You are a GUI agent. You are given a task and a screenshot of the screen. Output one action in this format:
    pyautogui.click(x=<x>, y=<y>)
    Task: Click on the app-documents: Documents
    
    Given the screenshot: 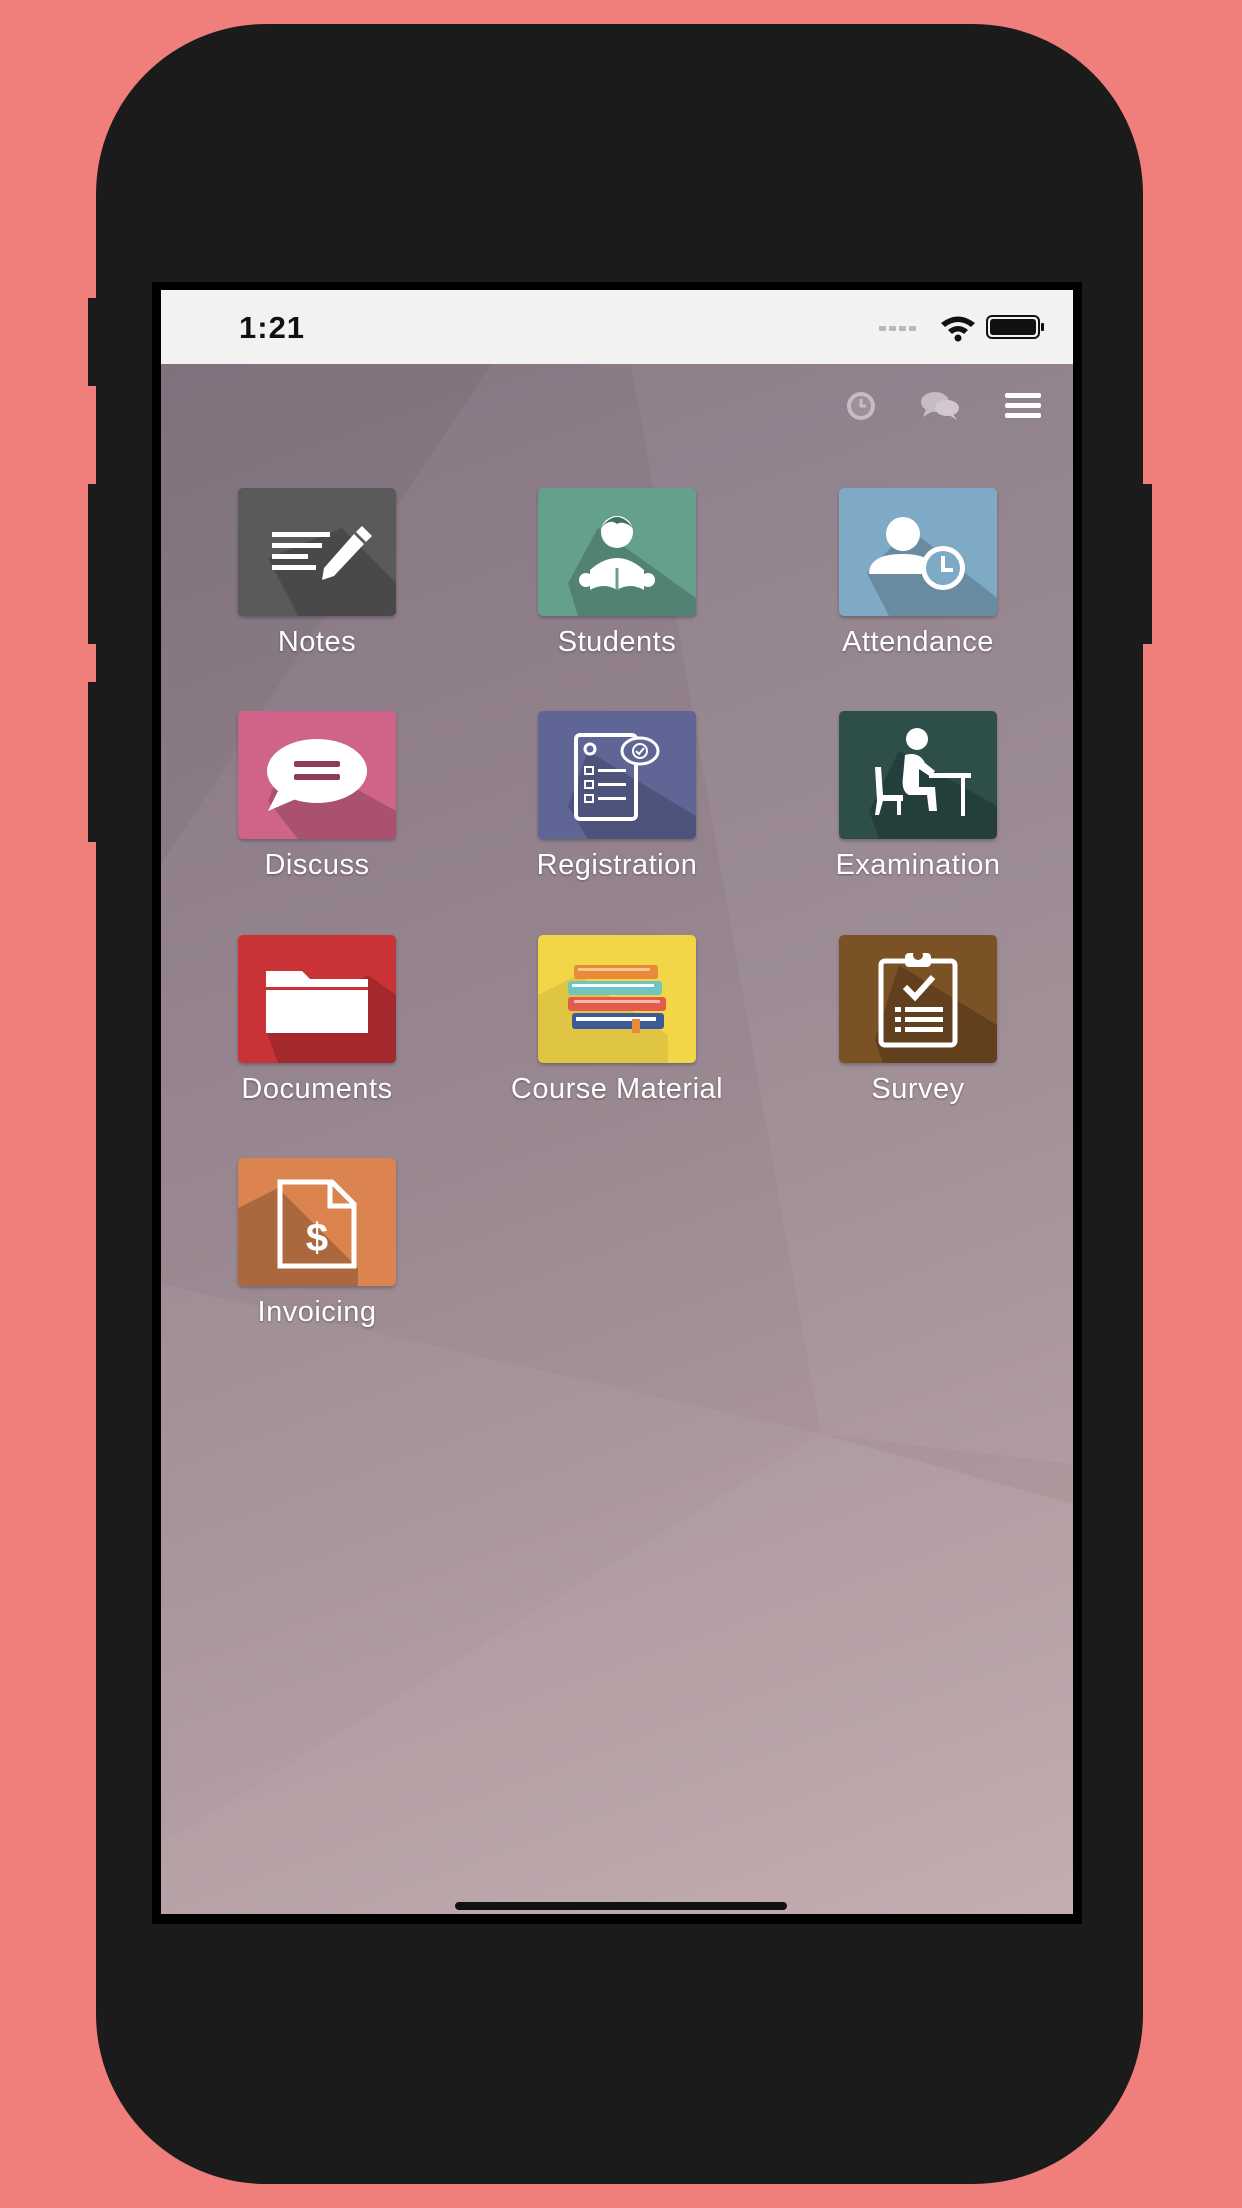 What is the action you would take?
    pyautogui.click(x=317, y=1025)
    